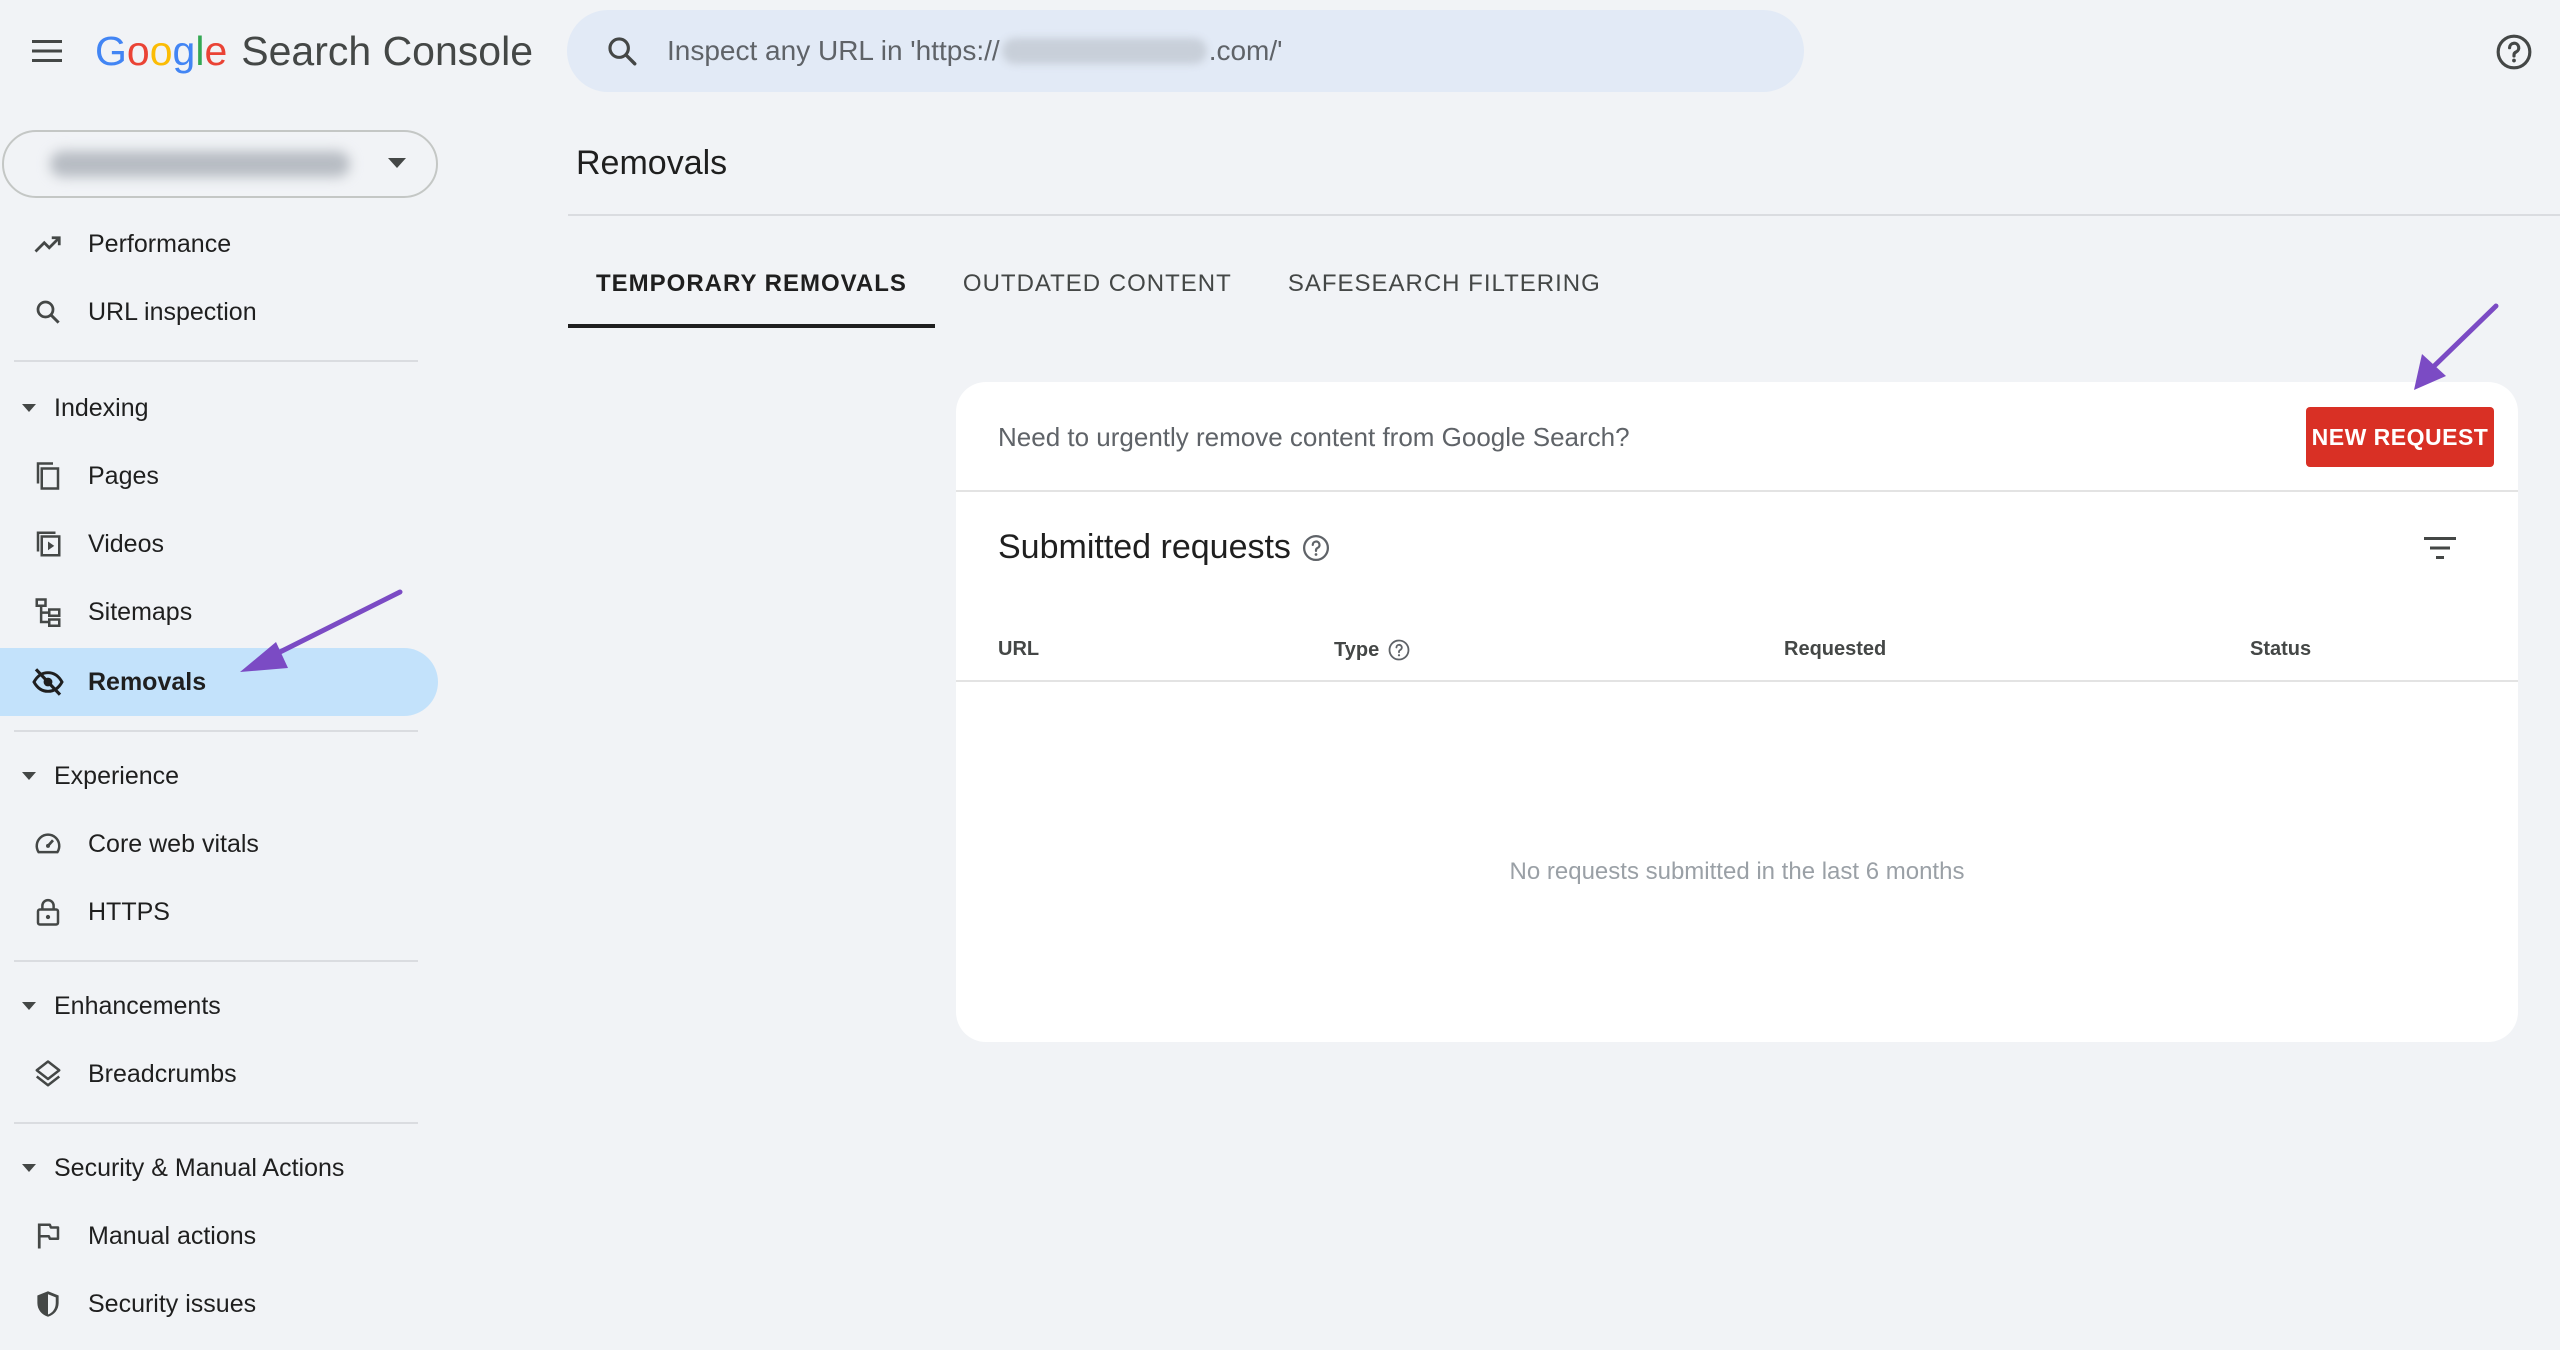 This screenshot has height=1350, width=2560. Describe the element at coordinates (321, 630) in the screenshot. I see `annotation-arrow-removals` at that location.